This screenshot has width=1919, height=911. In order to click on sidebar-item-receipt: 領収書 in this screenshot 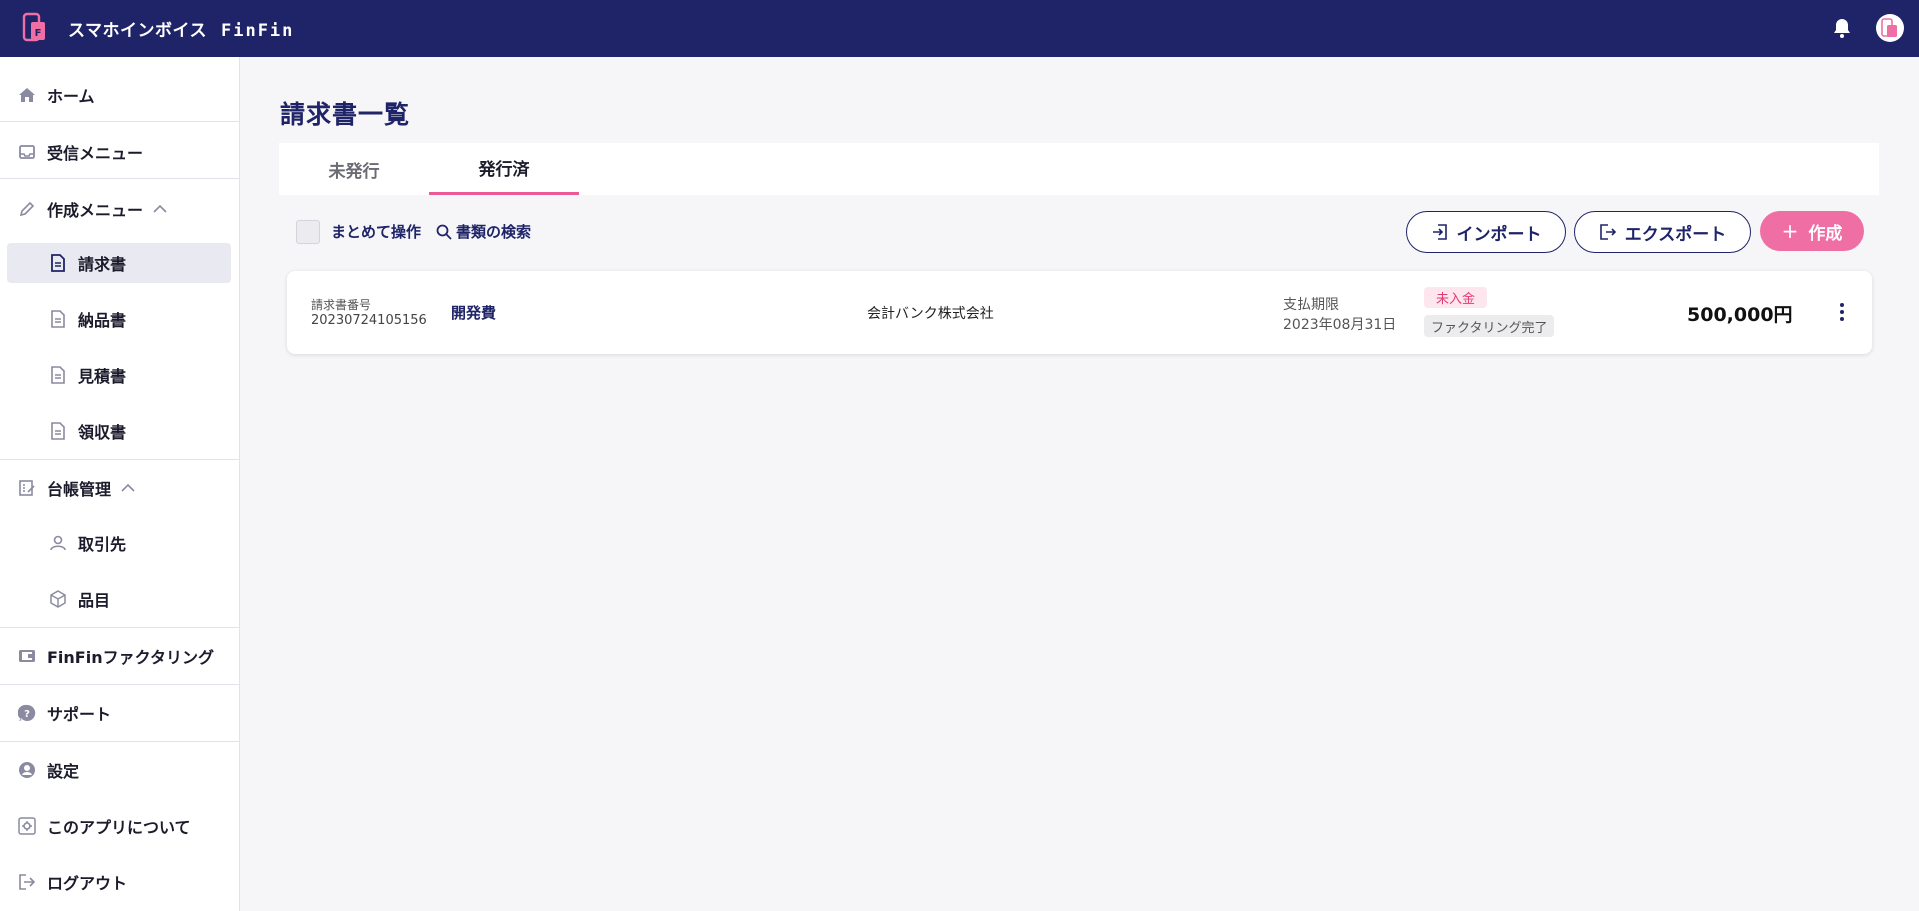, I will do `click(119, 431)`.